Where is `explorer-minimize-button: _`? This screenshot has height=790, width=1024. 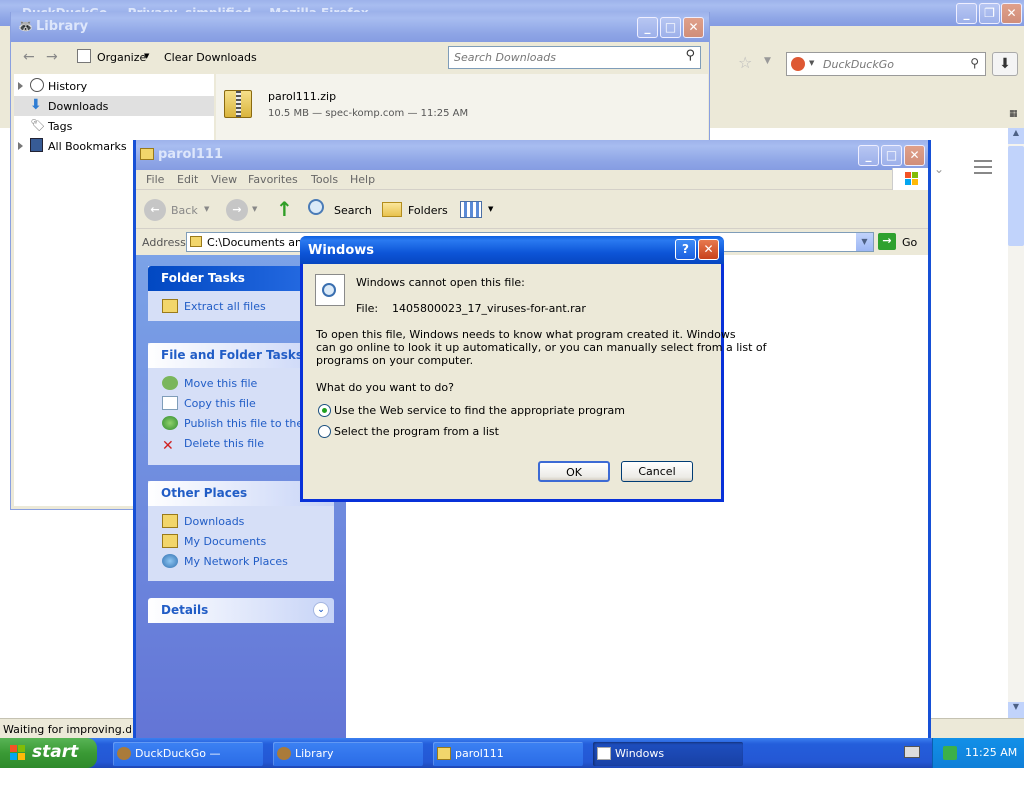 explorer-minimize-button: _ is located at coordinates (868, 155).